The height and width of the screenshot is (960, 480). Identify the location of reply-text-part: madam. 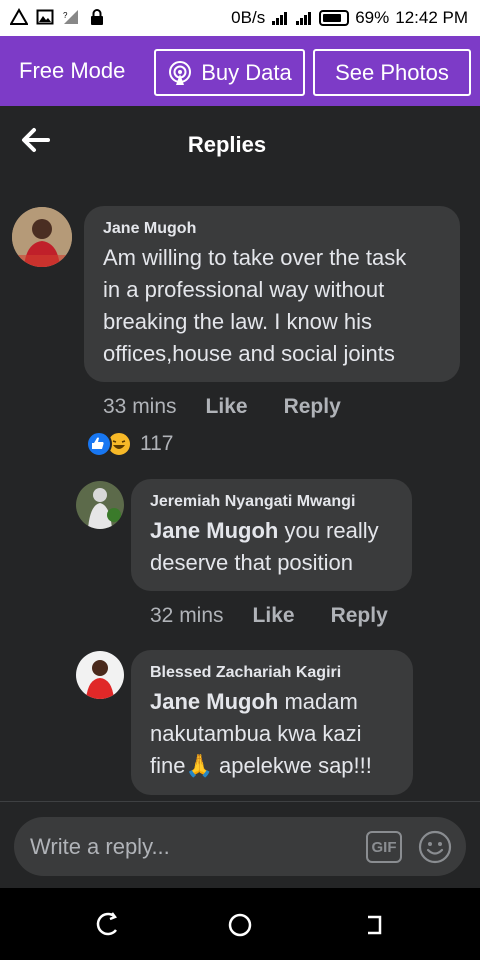
(318, 701).